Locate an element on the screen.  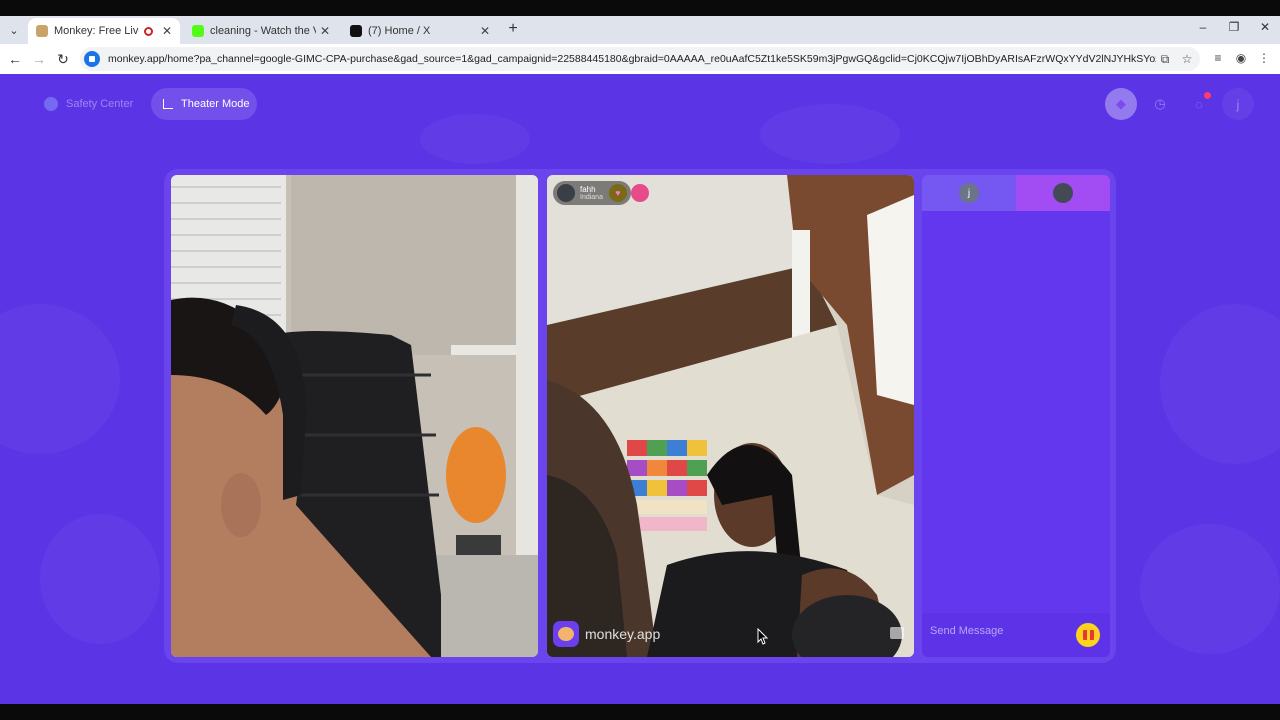
tab-search-icon: ⌄ is located at coordinates (14, 30).